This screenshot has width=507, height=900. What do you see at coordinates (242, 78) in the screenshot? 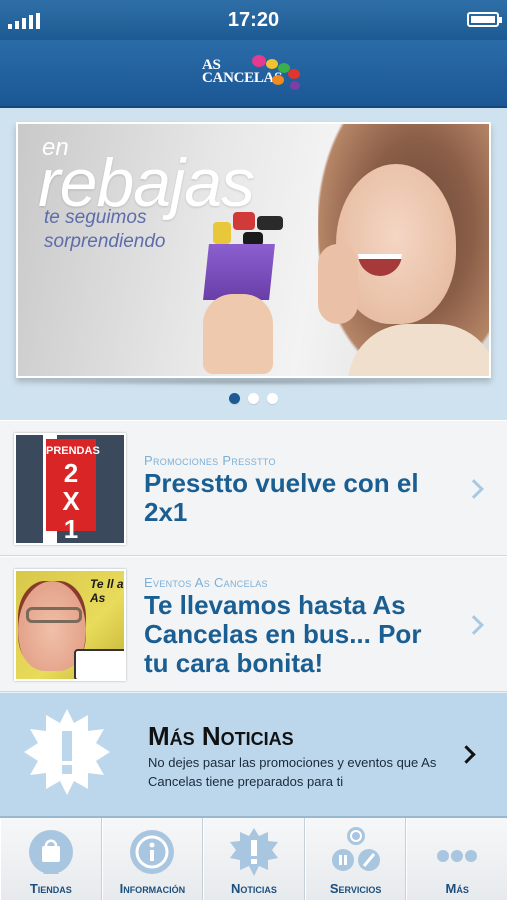
I see `logo-line-2: CANCELAS` at bounding box center [242, 78].